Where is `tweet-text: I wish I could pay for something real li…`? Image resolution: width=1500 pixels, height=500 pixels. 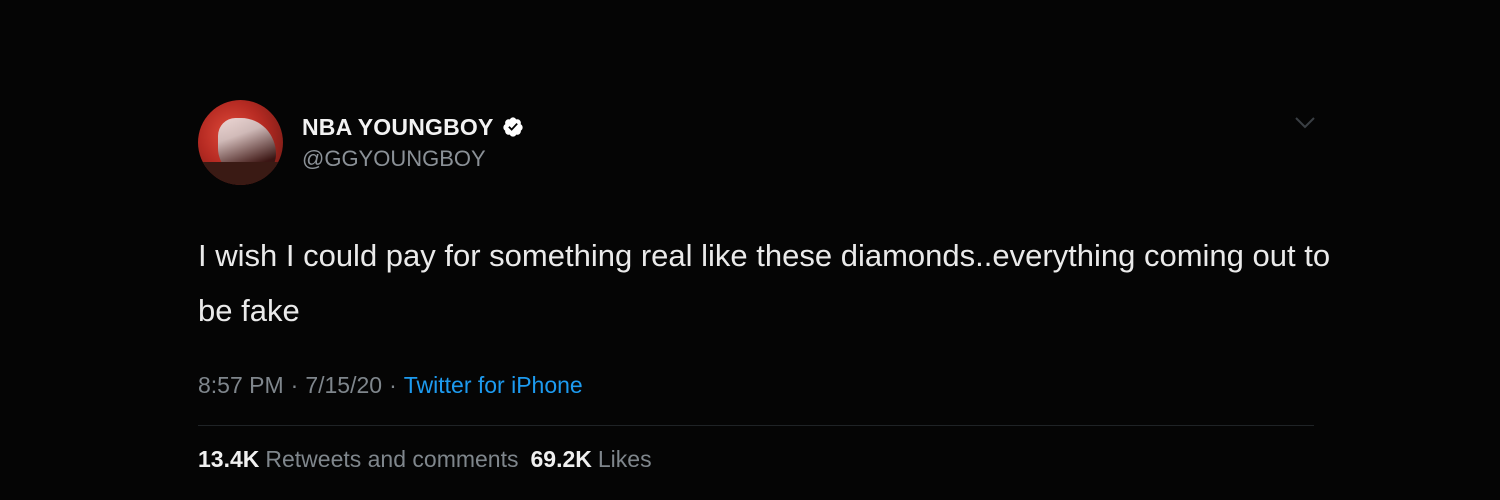 tweet-text: I wish I could pay for something real li… is located at coordinates (764, 283).